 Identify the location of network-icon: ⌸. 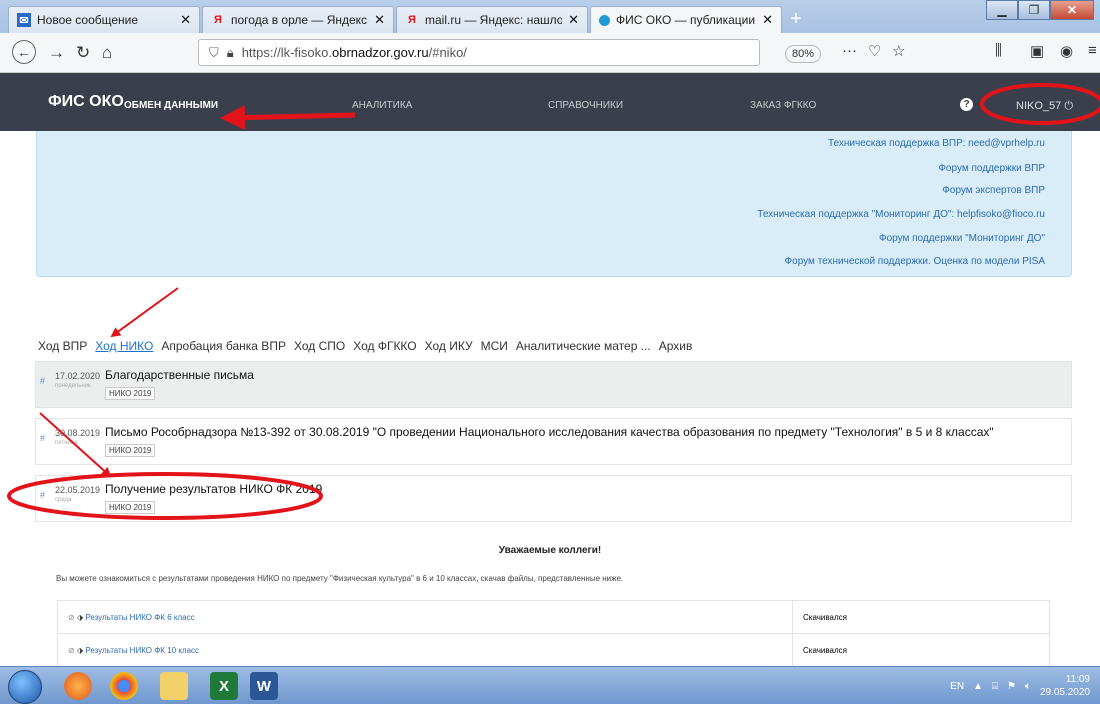
(995, 686).